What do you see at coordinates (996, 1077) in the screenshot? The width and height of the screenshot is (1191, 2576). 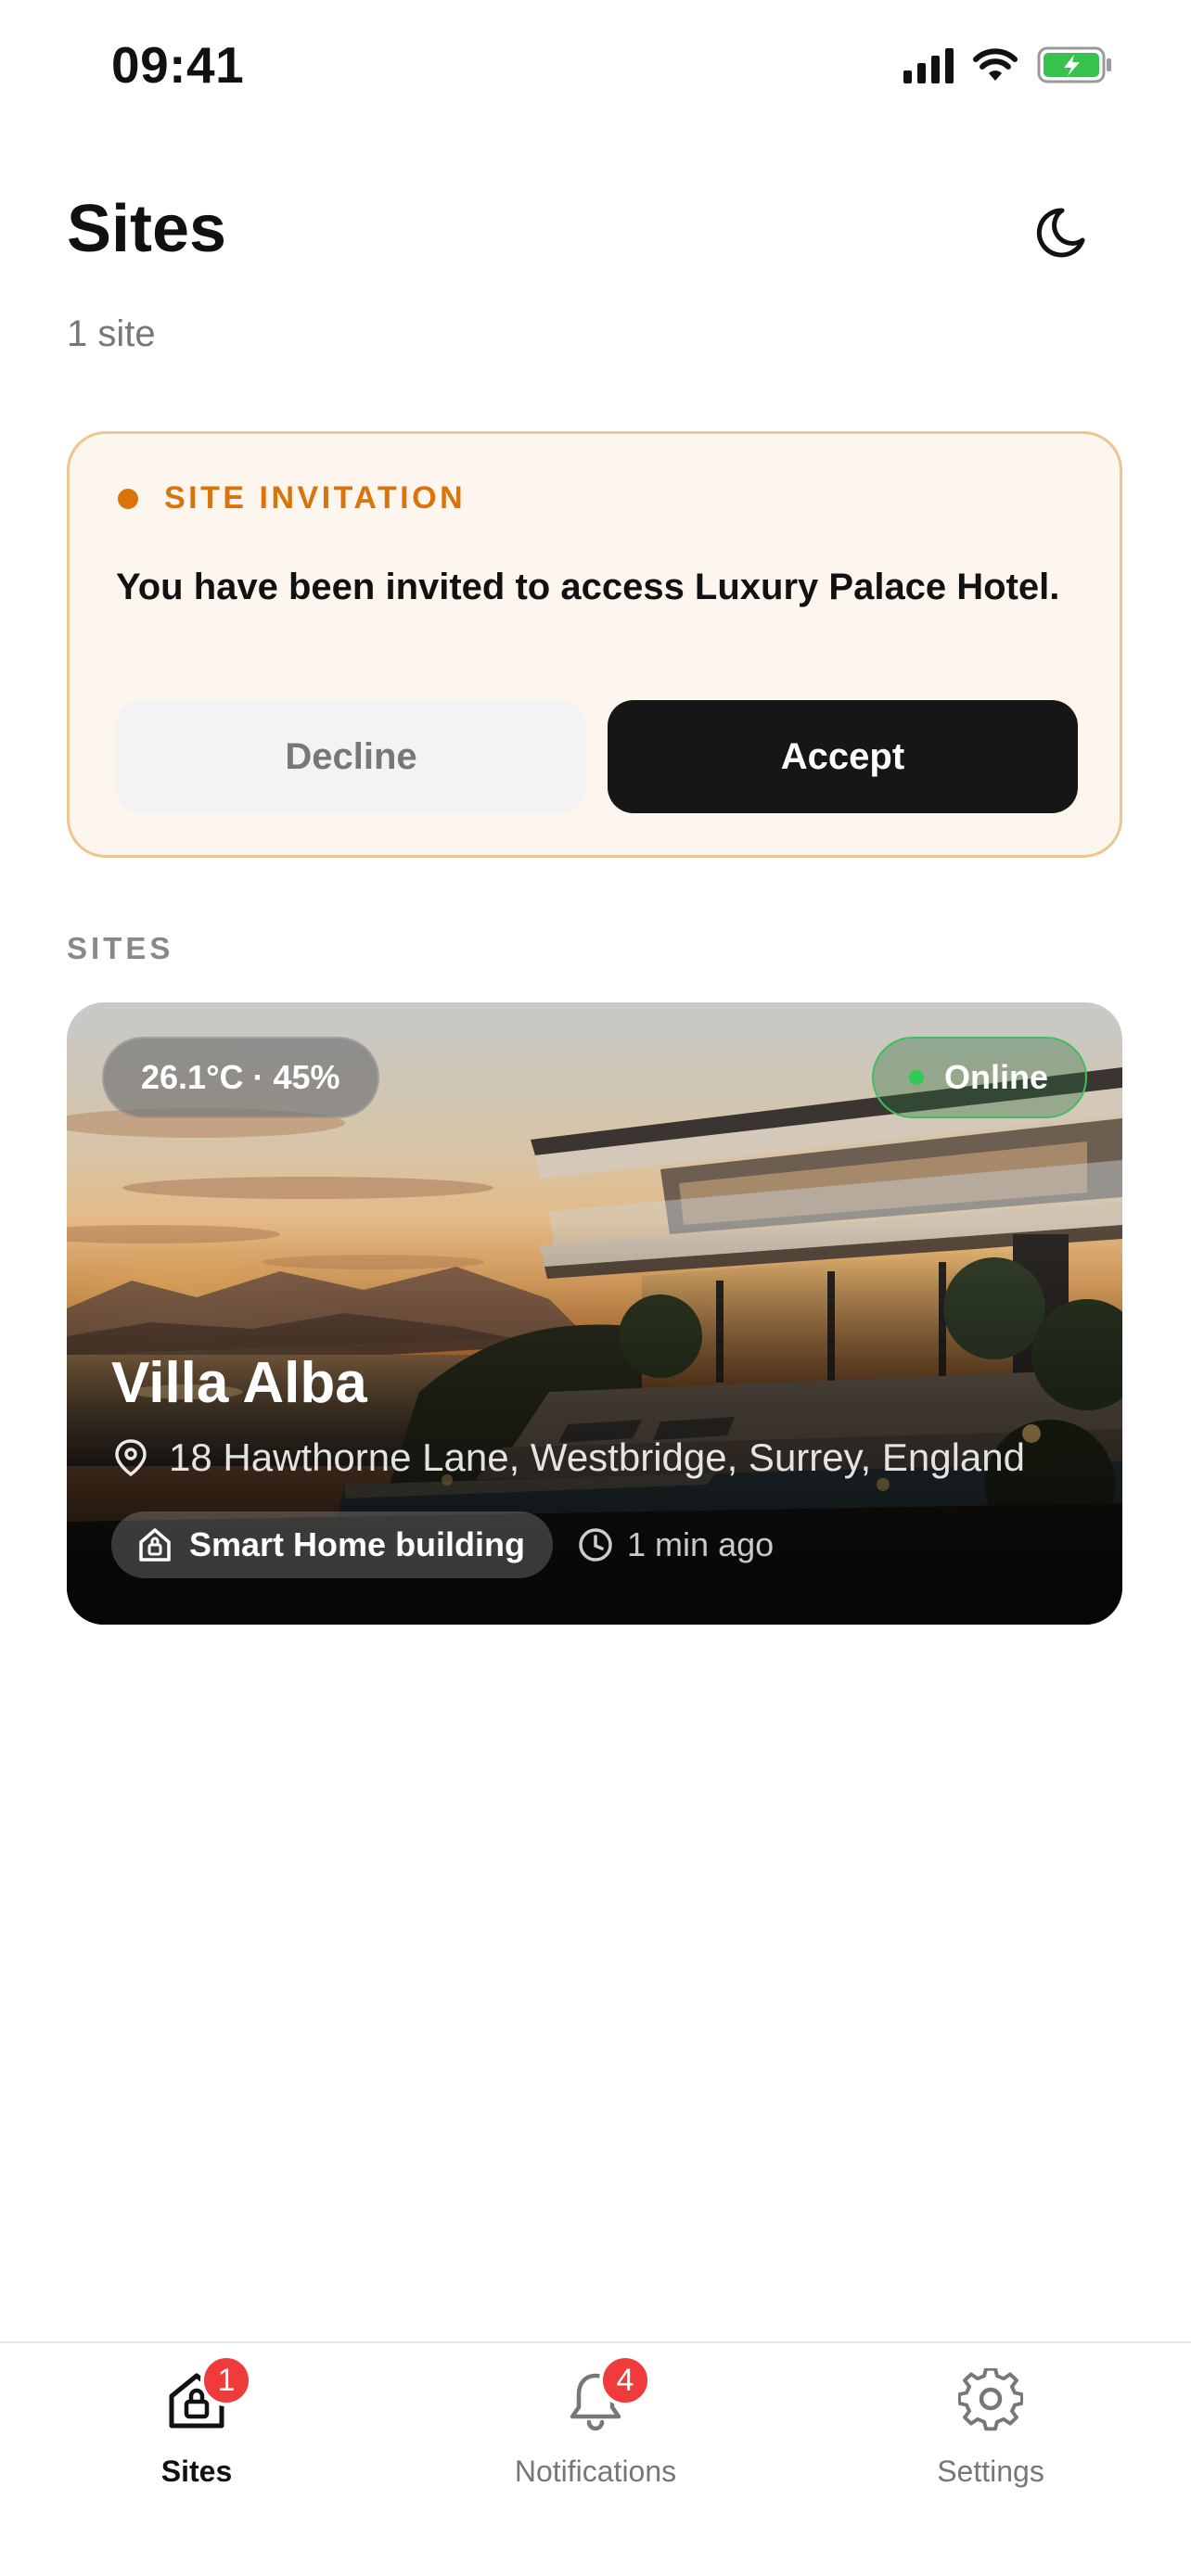 I see `status-label: Online` at bounding box center [996, 1077].